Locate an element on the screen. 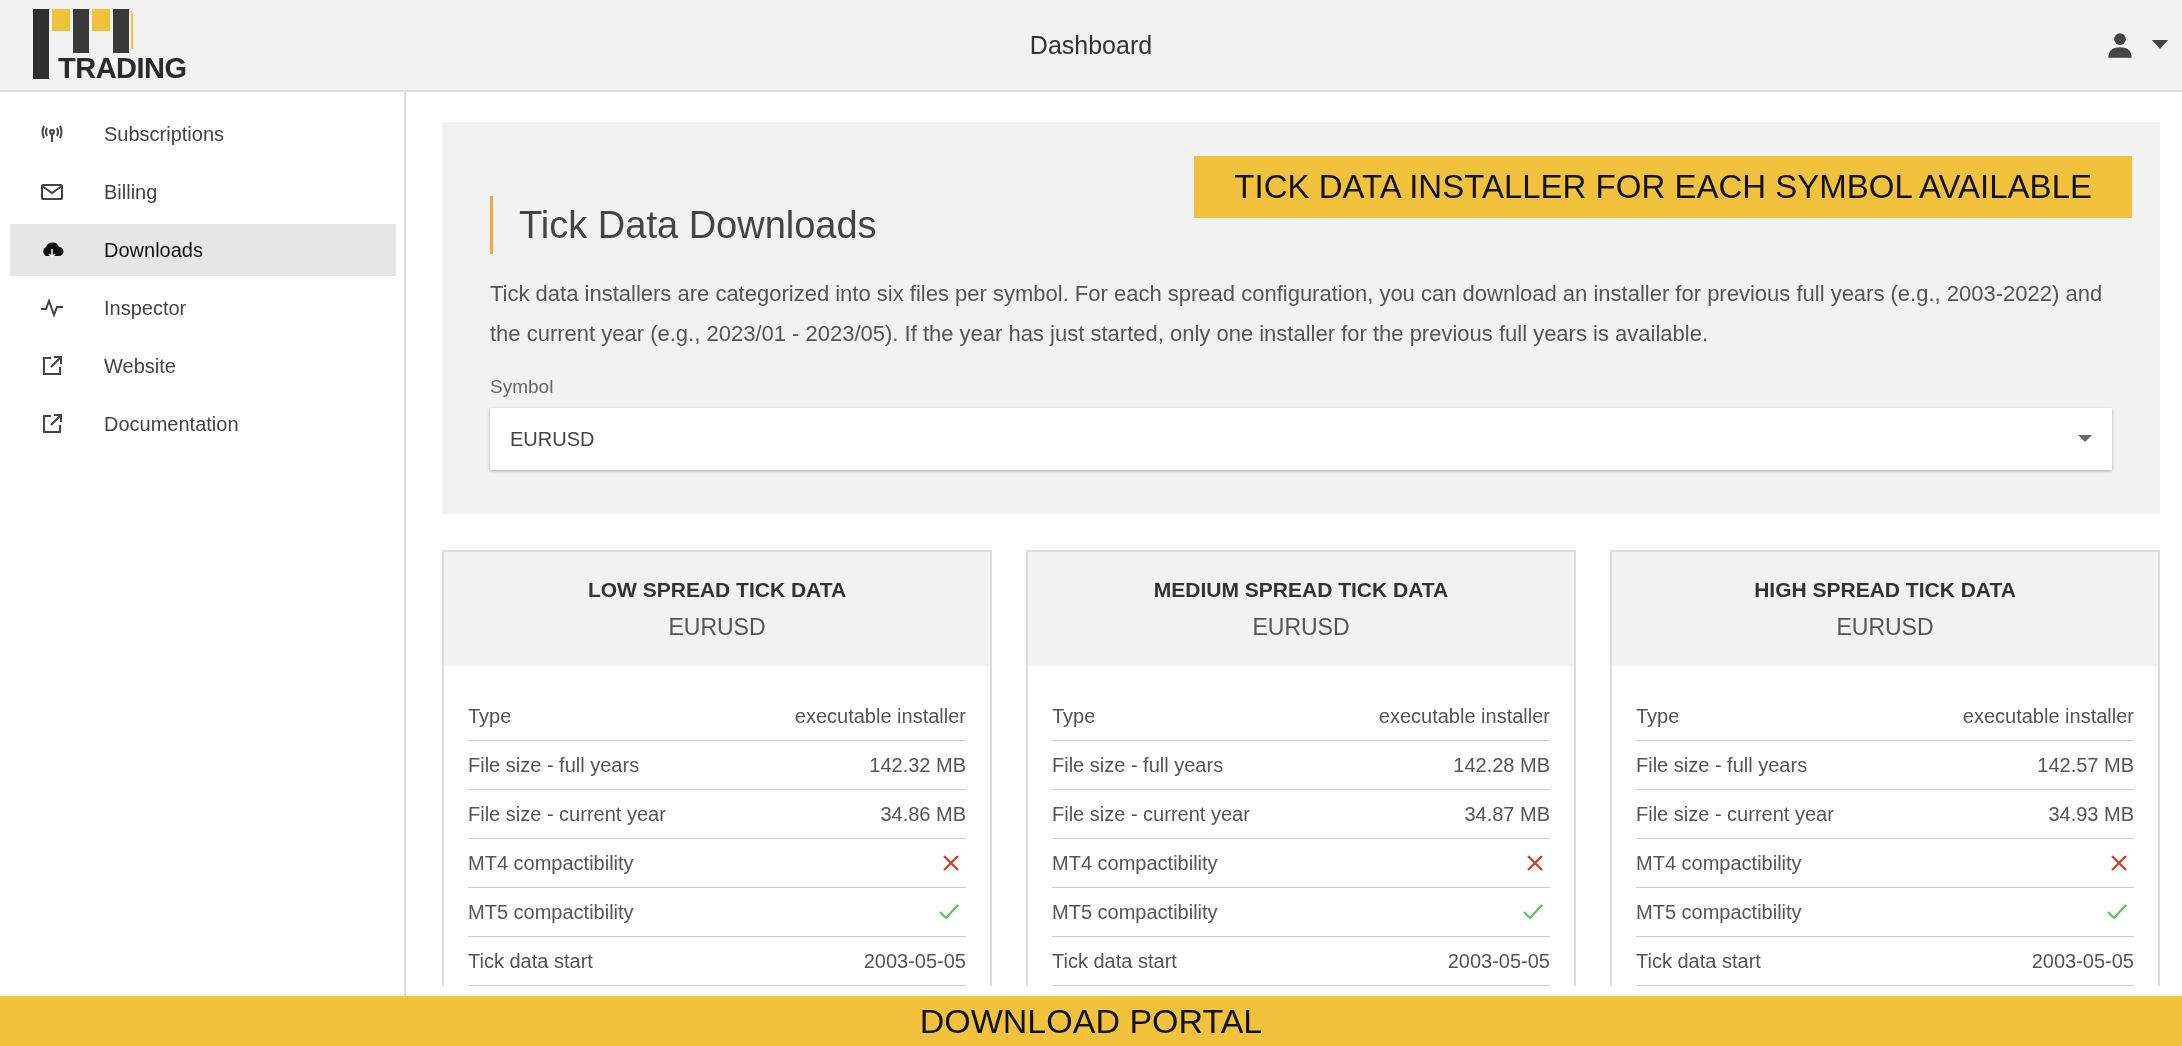 This screenshot has height=1046, width=2182. row-value: 34.87 MB is located at coordinates (1507, 814).